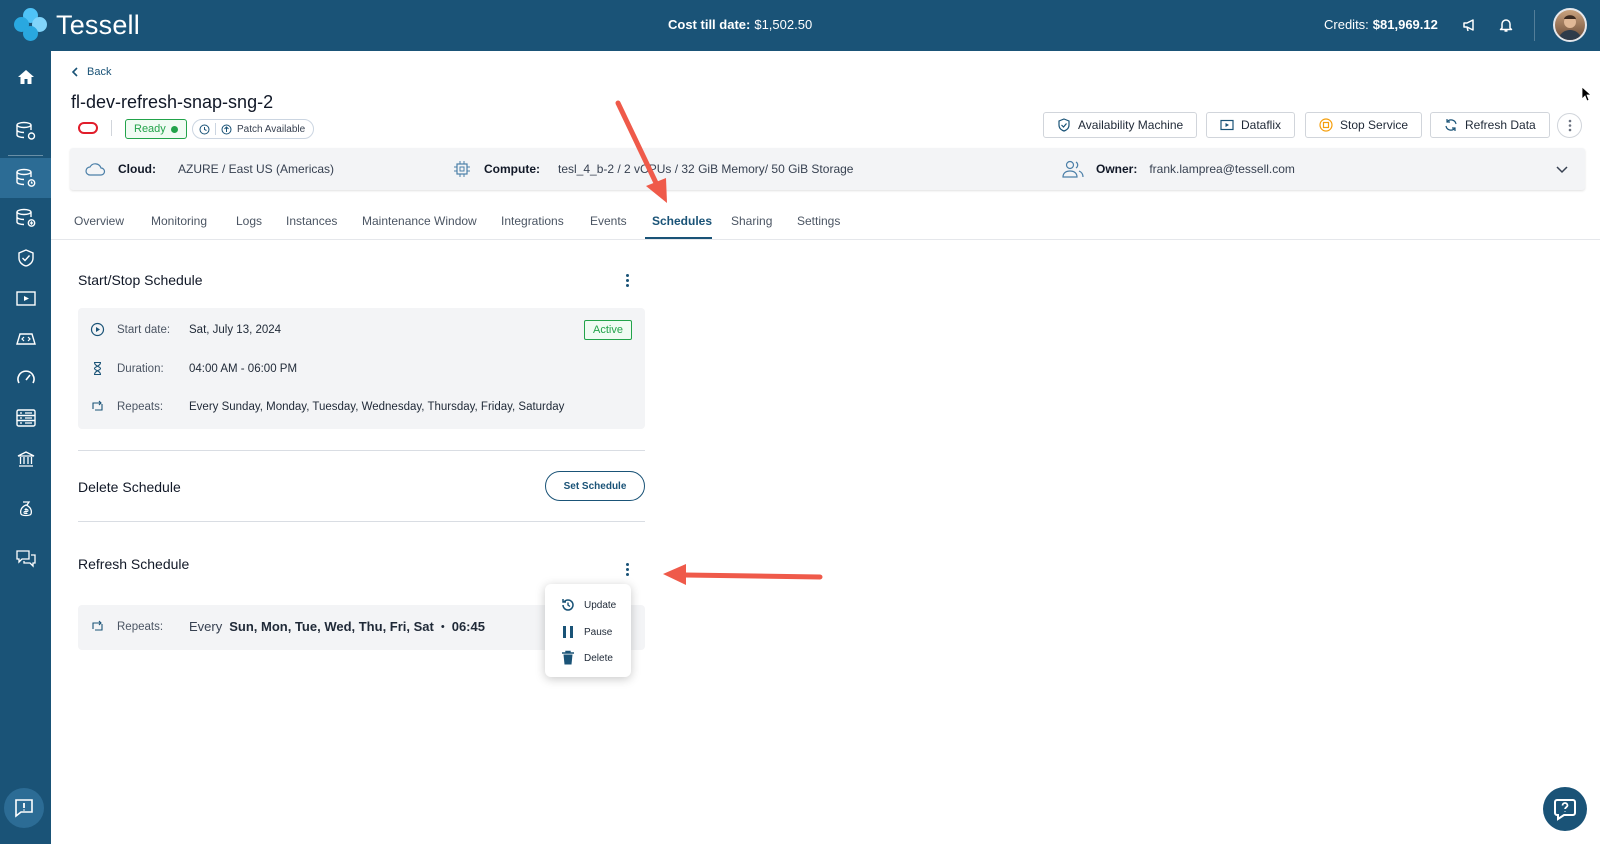 The height and width of the screenshot is (844, 1600). What do you see at coordinates (1565, 809) in the screenshot?
I see `help-button` at bounding box center [1565, 809].